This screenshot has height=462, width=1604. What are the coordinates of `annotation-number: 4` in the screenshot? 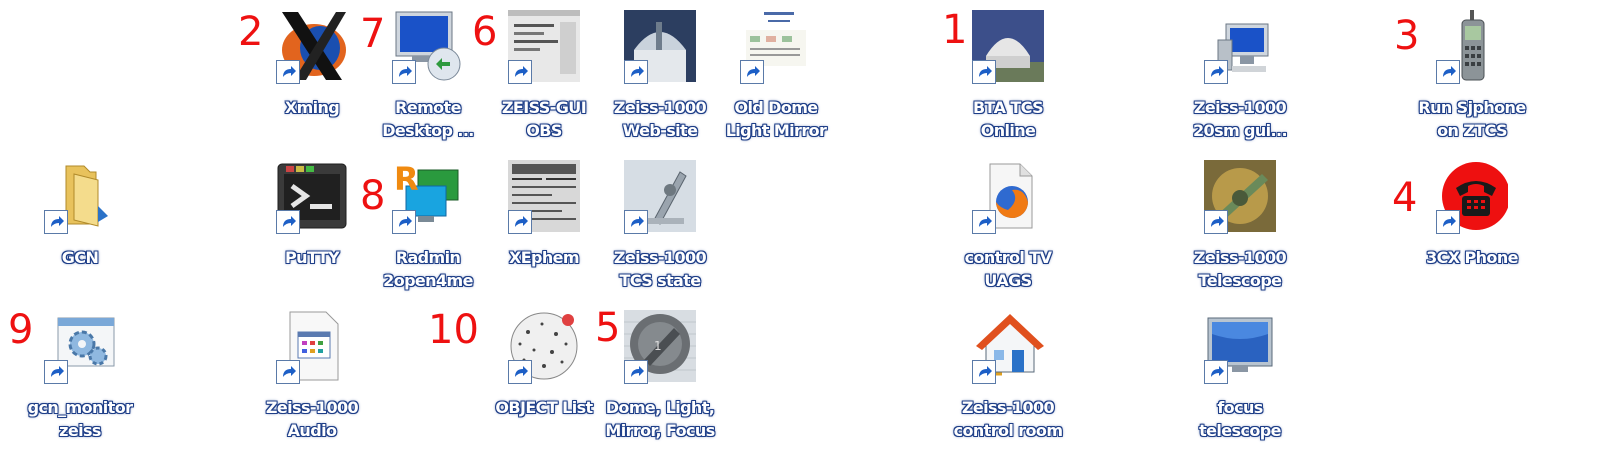 It's located at (1405, 198).